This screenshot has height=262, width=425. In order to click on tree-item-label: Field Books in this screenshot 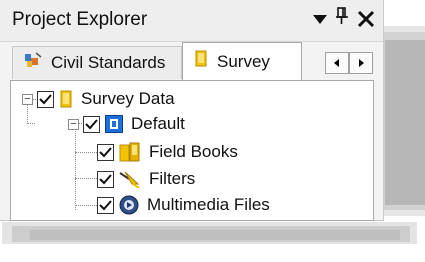, I will do `click(193, 151)`.